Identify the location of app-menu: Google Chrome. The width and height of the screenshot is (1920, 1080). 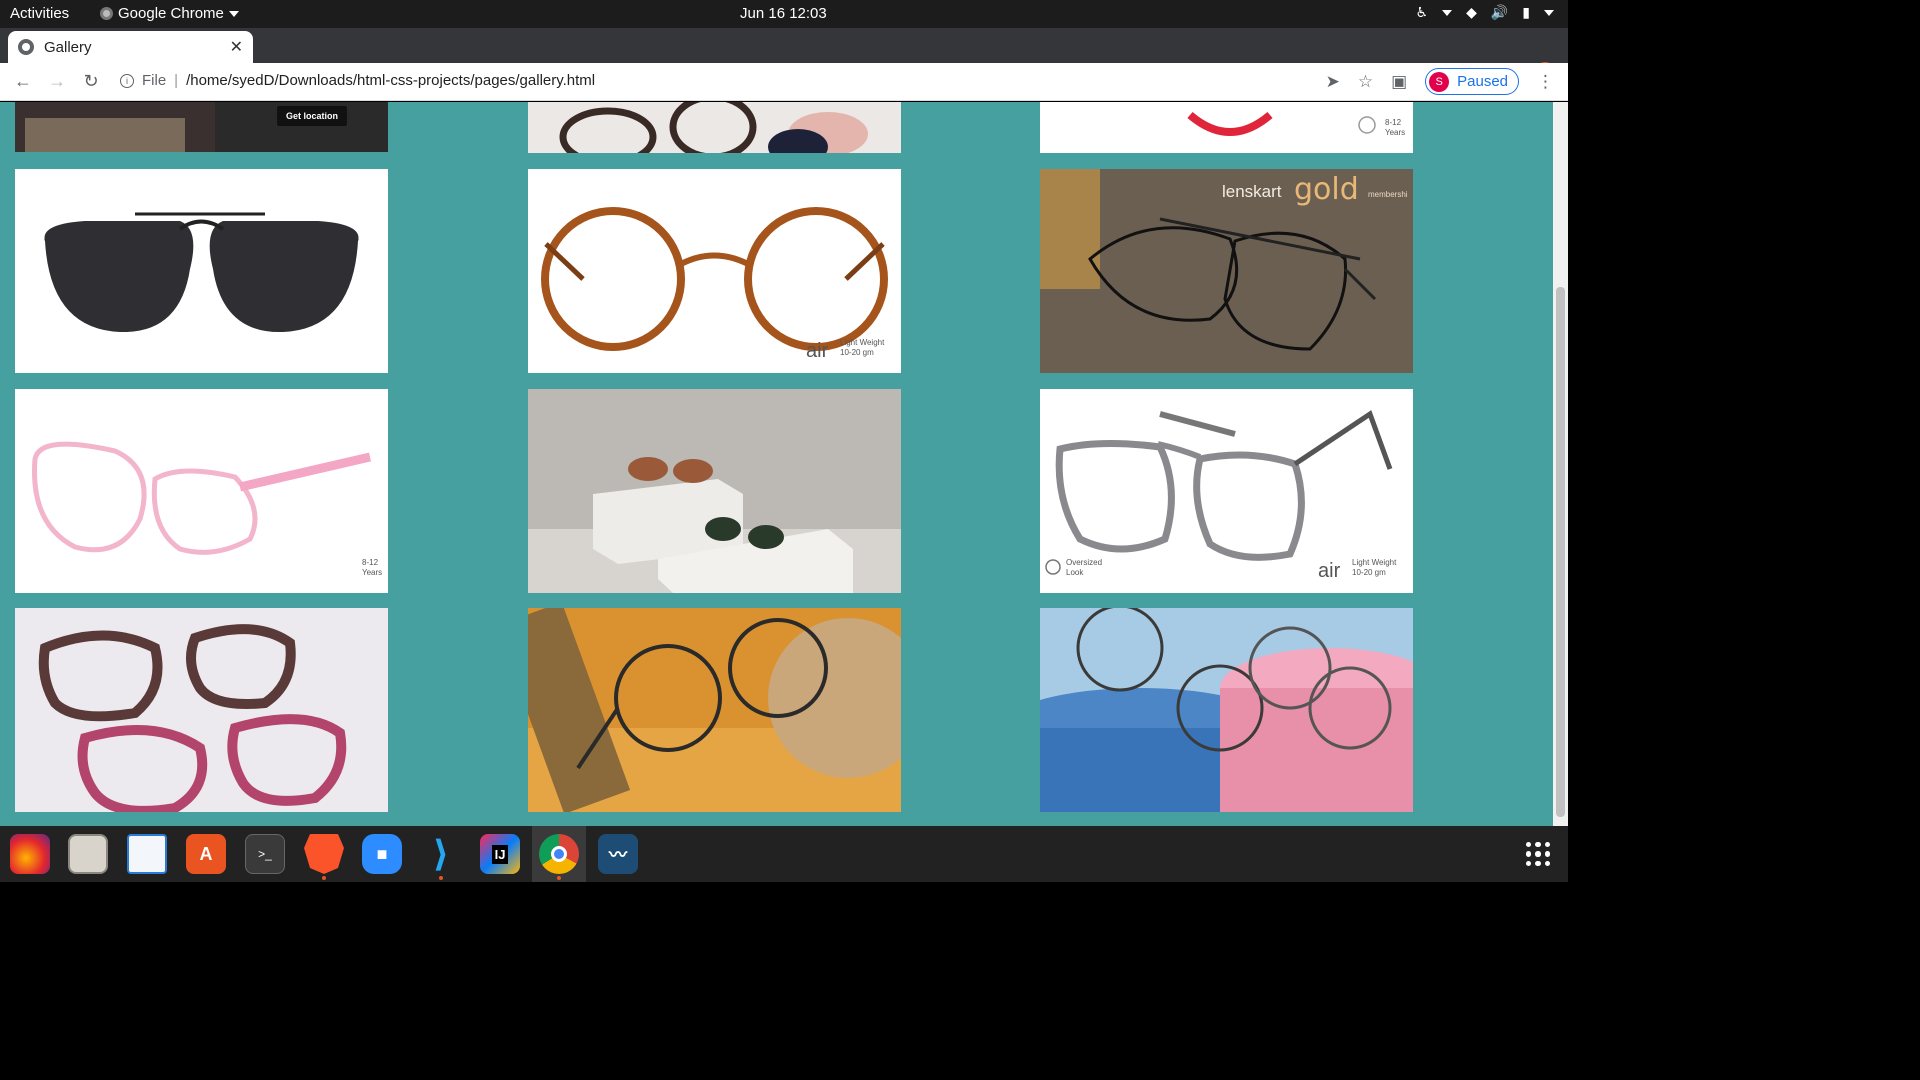
(169, 13).